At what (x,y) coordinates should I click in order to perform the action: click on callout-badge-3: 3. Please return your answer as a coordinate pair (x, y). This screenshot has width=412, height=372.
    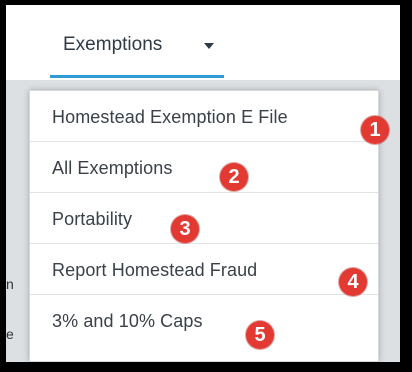
    Looking at the image, I should click on (185, 229).